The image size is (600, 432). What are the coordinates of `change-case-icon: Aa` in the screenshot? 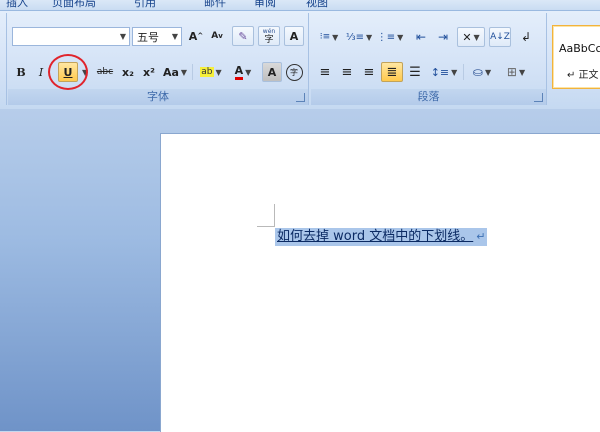 It's located at (170, 72).